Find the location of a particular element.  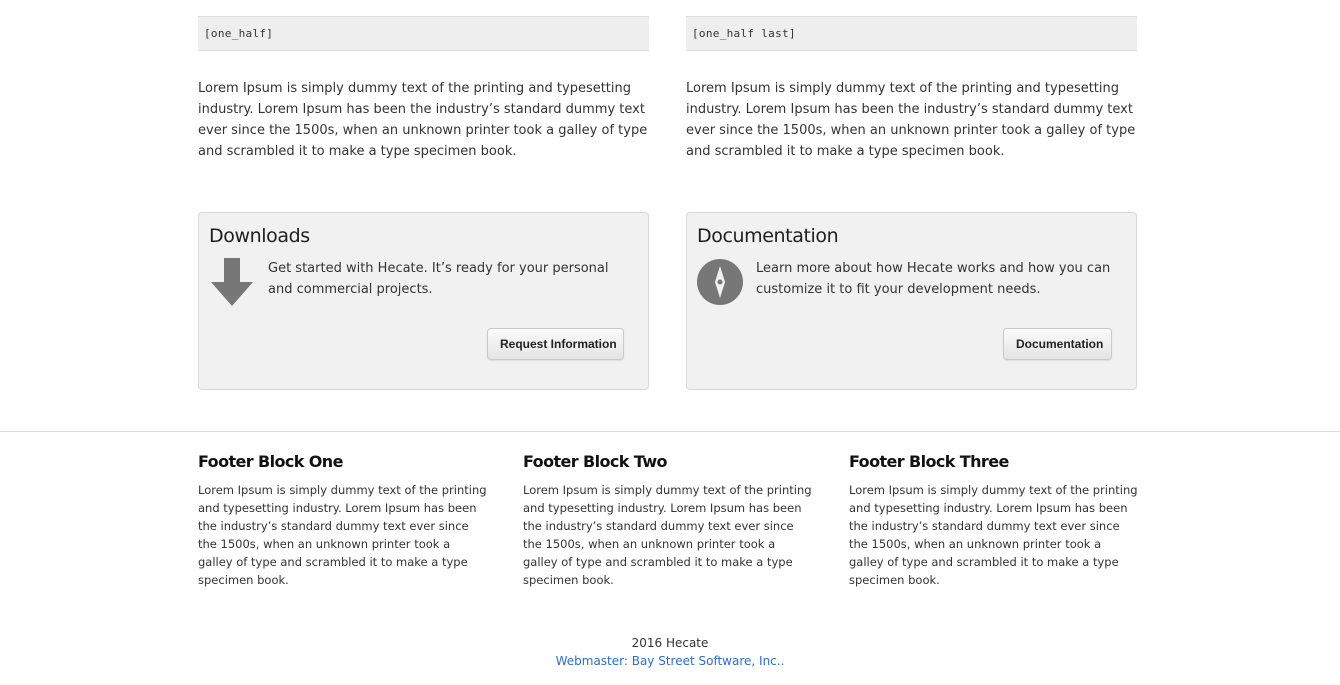

footer-block-title: Footer Block Two is located at coordinates (595, 461).